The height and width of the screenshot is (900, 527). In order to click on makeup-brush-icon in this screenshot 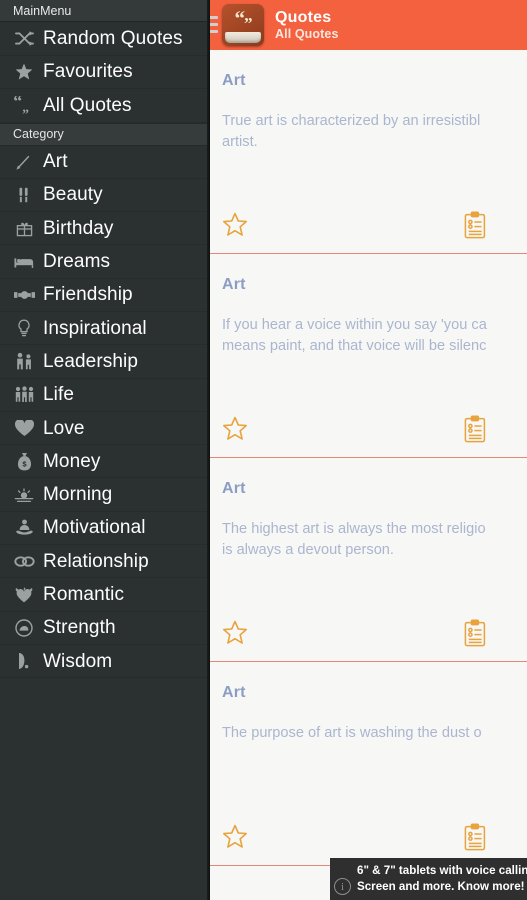, I will do `click(24, 195)`.